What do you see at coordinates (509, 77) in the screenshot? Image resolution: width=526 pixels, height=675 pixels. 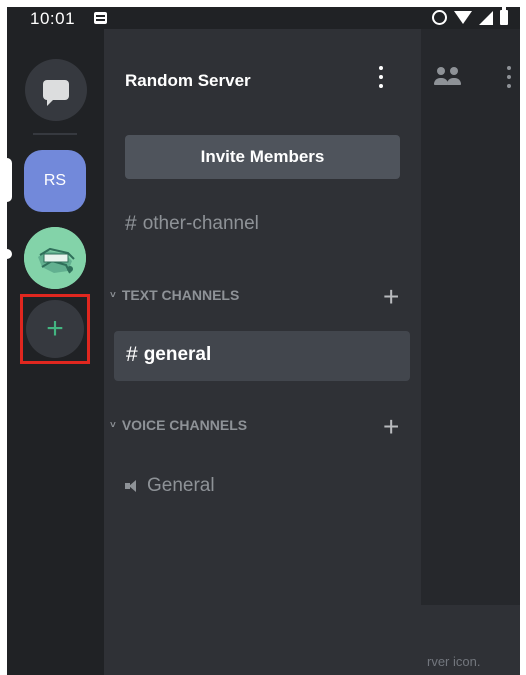 I see `more-options-icon` at bounding box center [509, 77].